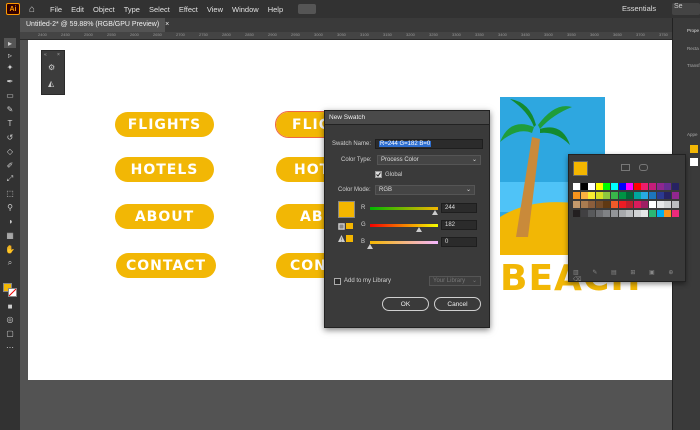 This screenshot has width=700, height=430. I want to click on menu-view: View, so click(215, 9).